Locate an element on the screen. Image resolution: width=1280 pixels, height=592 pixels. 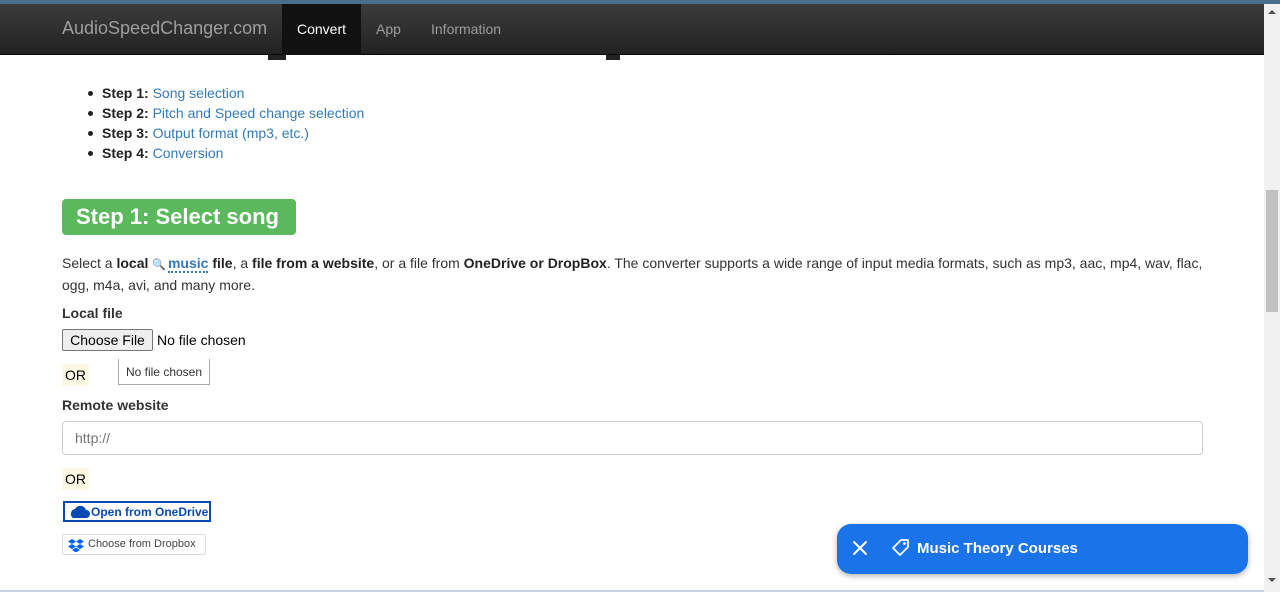
local-file-label: Local file is located at coordinates (92, 313).